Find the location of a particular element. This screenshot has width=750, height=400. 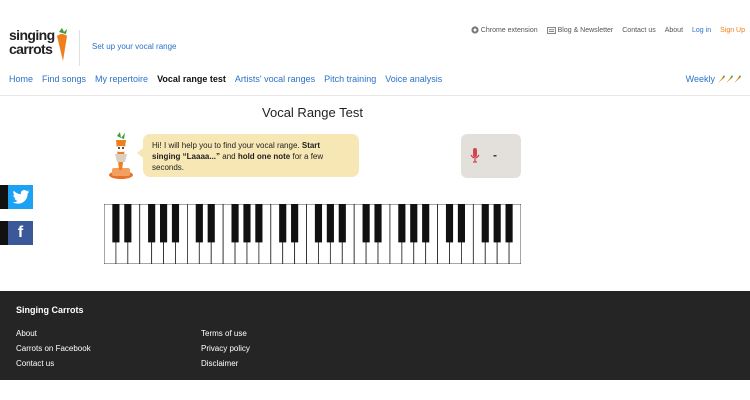

nav-item-vocal-range-test: Vocal range test is located at coordinates (191, 79).